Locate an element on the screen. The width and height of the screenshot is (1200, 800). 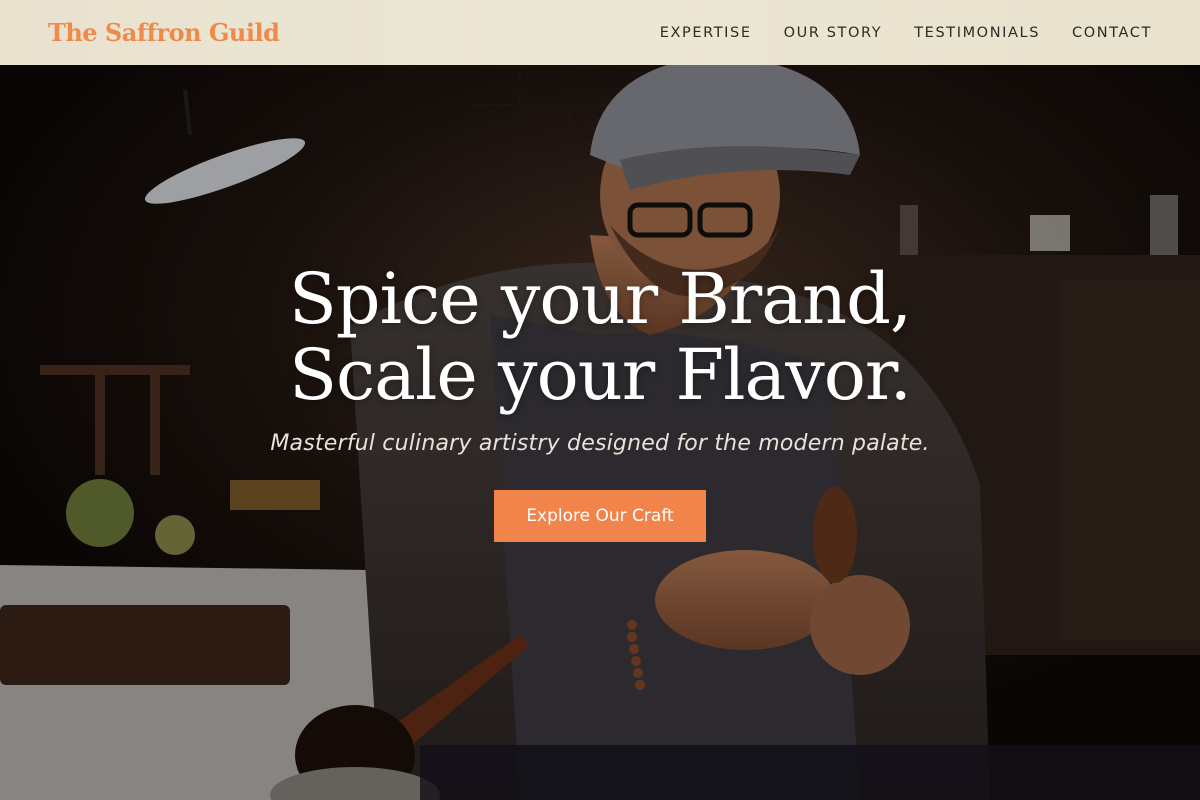
hero-title: Spice your Brand, Scale your Flavor. is located at coordinates (600, 337).